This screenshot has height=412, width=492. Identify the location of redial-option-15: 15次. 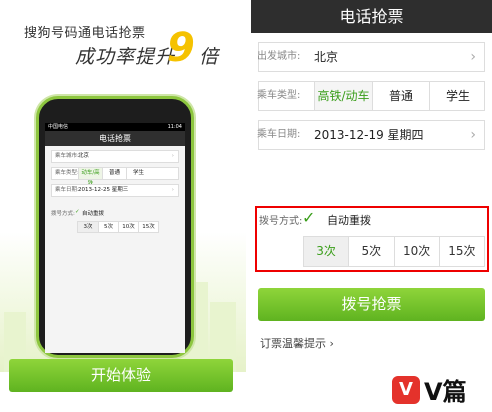
(461, 251).